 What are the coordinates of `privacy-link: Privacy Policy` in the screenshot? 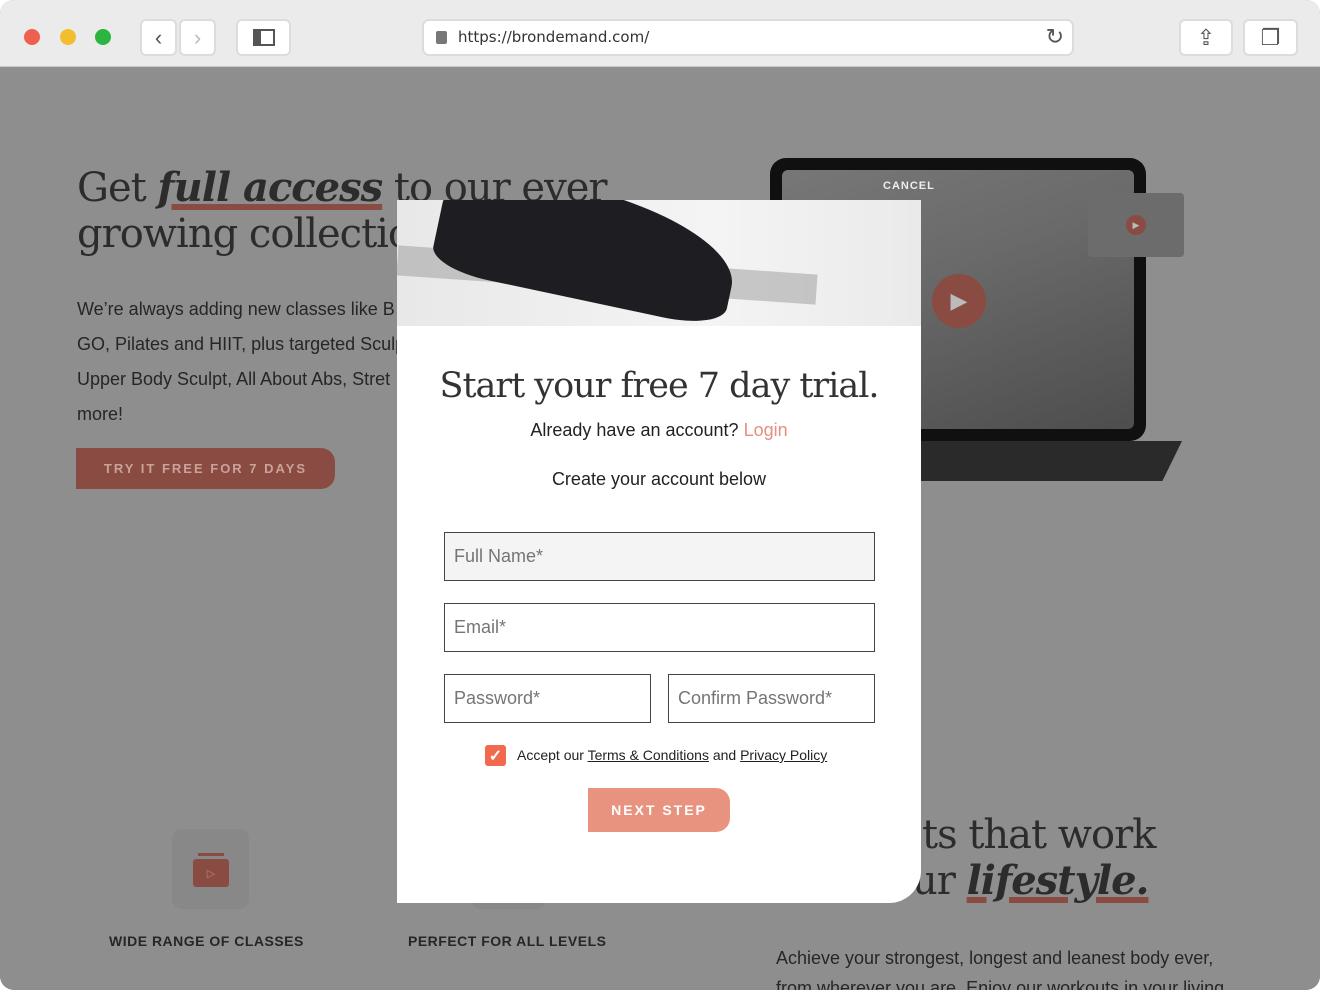 It's located at (783, 755).